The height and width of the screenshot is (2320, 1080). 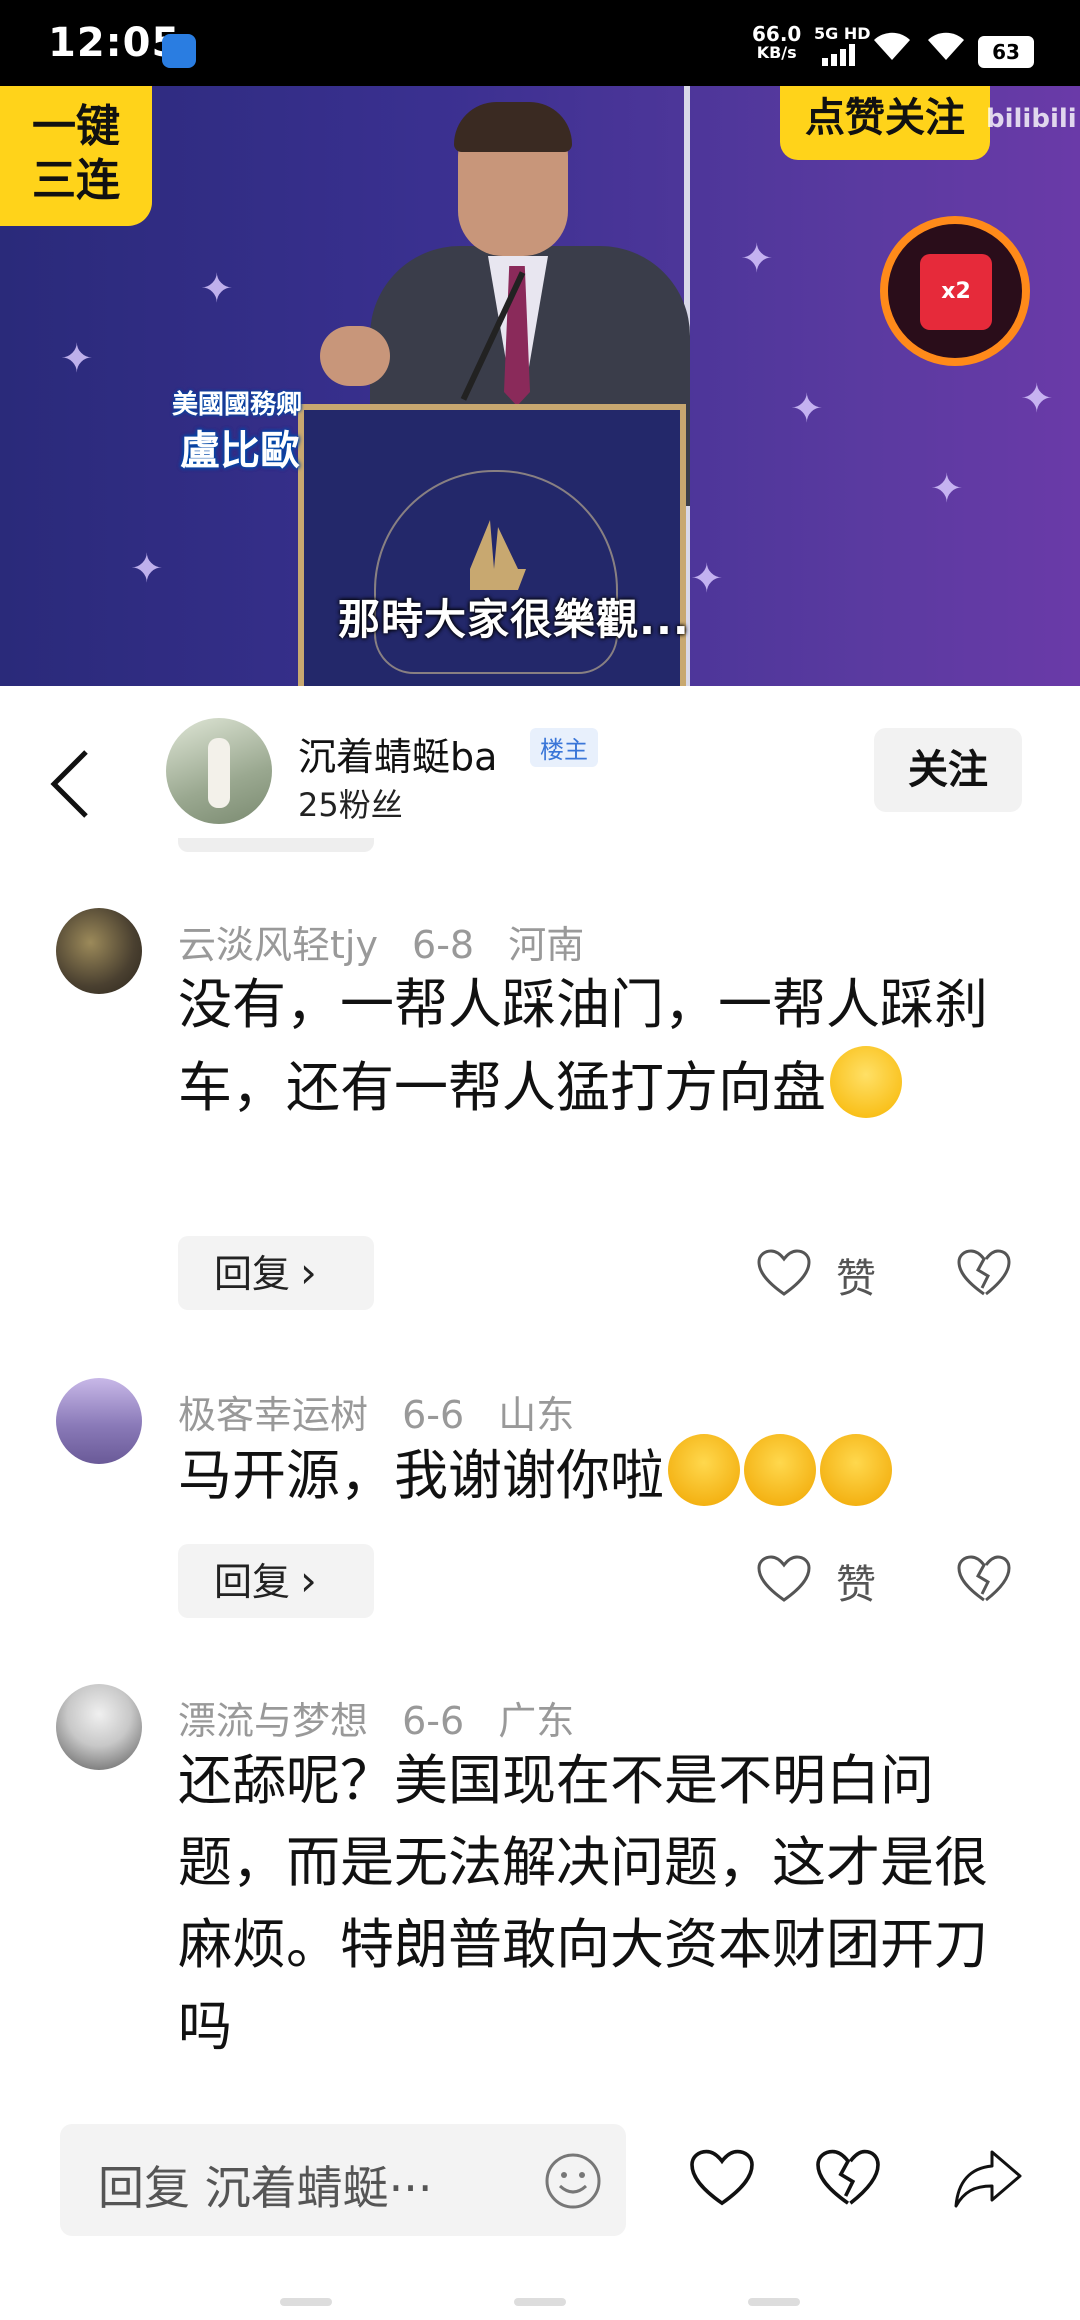 What do you see at coordinates (564, 747) in the screenshot?
I see `op-badge: 楼主` at bounding box center [564, 747].